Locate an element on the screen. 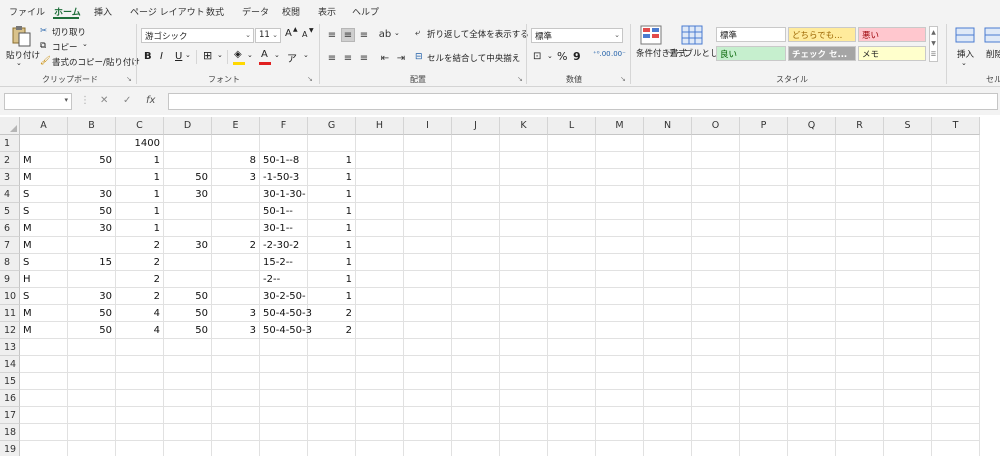 The height and width of the screenshot is (456, 1000). cell-o15 is located at coordinates (716, 381).